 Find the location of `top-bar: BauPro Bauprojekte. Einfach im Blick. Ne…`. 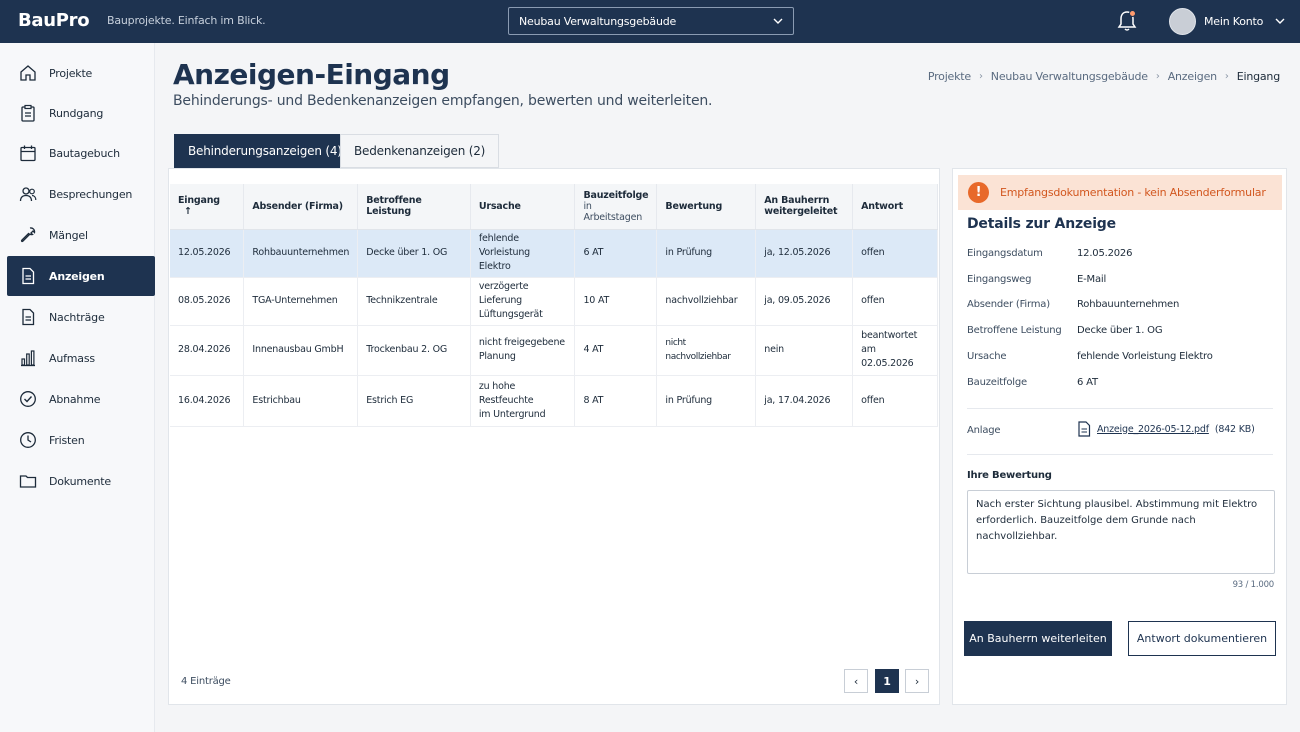

top-bar: BauPro Bauprojekte. Einfach im Blick. Ne… is located at coordinates (650, 21).